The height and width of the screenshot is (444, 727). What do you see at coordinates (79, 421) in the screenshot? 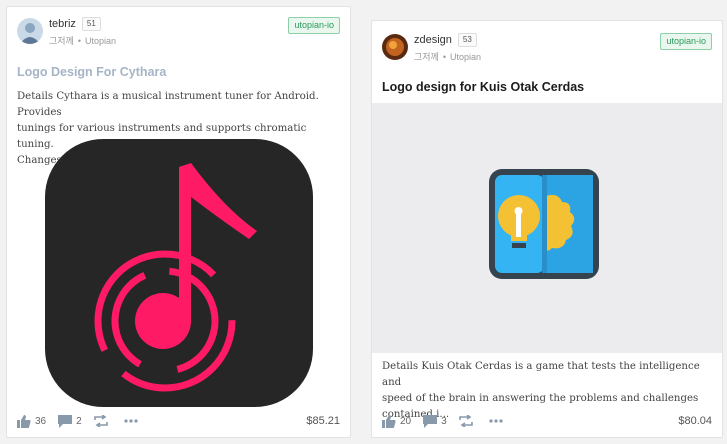
I see `comment-count: 2` at bounding box center [79, 421].